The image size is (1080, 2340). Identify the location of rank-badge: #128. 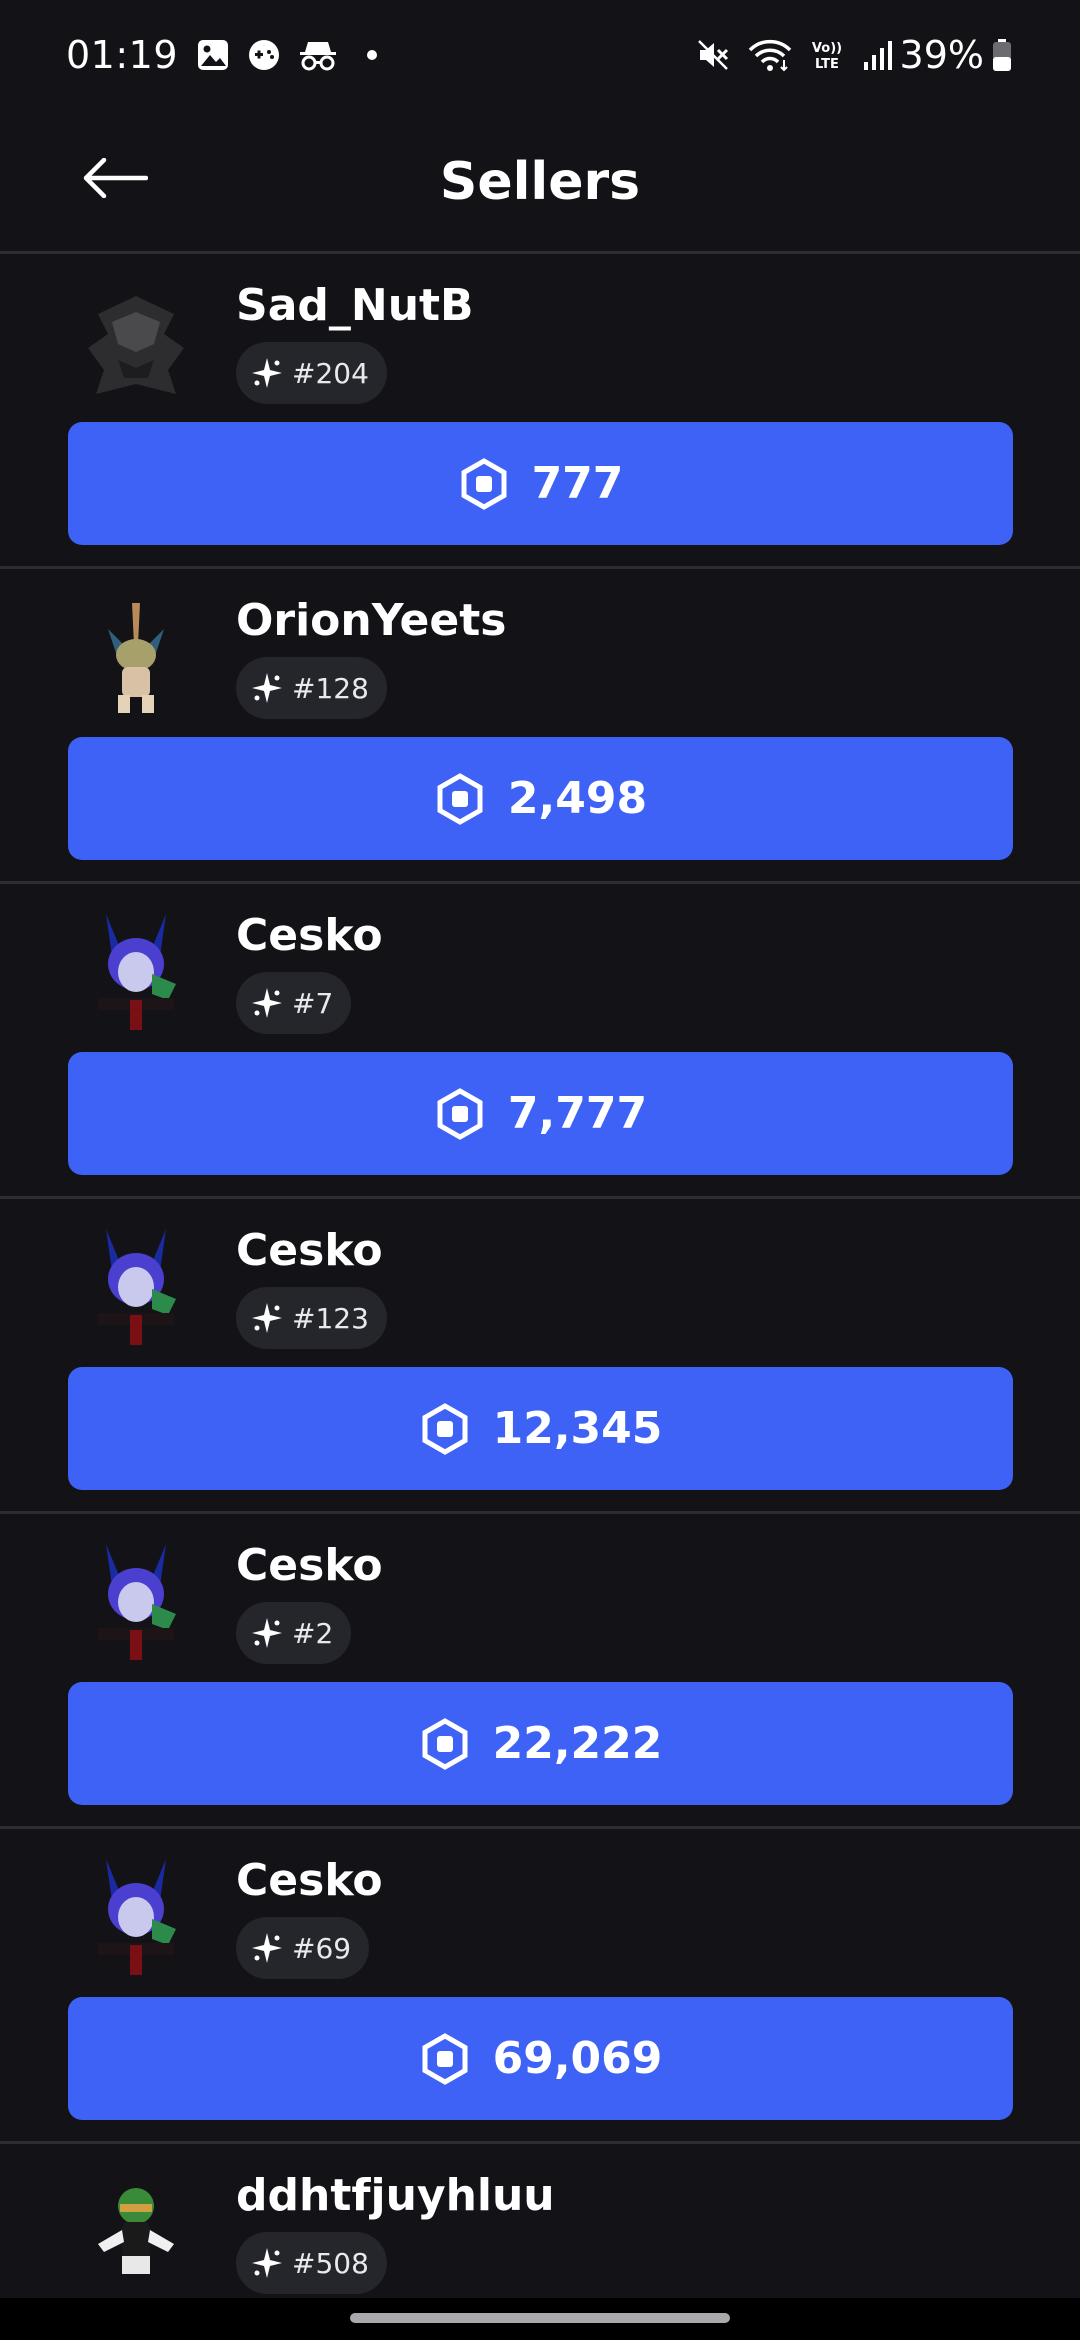
(311, 688).